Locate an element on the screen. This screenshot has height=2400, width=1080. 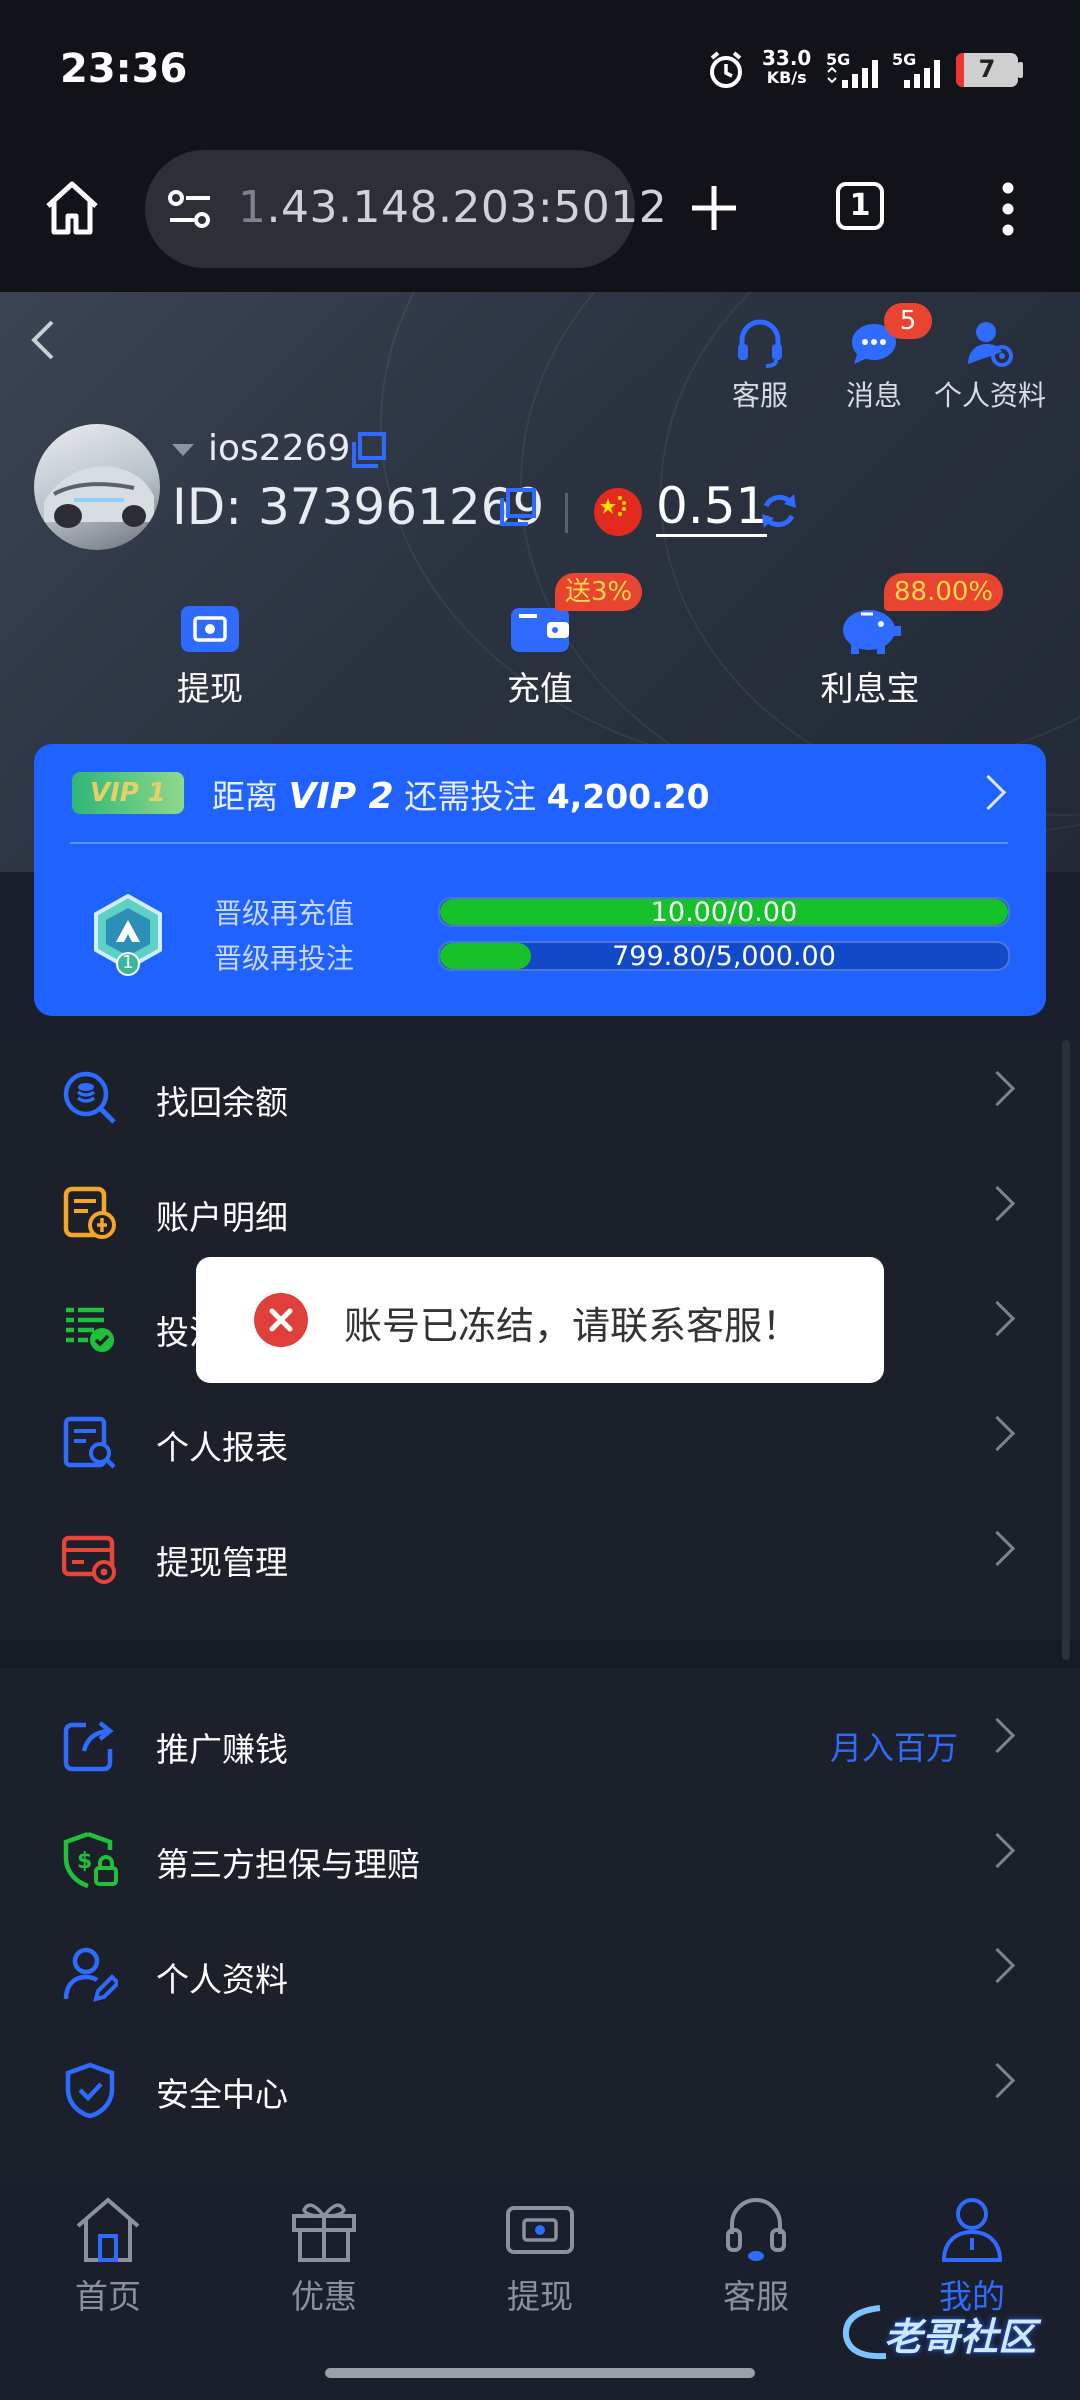
vip-upgrade-text: 距离 VIP 2 还需投注 4,200.20 is located at coordinates (461, 796).